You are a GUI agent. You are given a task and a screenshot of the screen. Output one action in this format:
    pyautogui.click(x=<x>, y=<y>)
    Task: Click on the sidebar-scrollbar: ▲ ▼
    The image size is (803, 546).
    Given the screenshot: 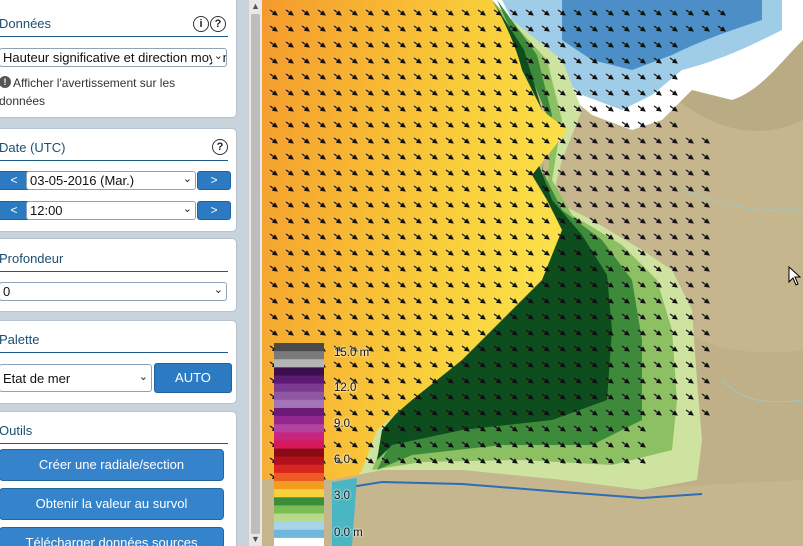 What is the action you would take?
    pyautogui.click(x=255, y=273)
    